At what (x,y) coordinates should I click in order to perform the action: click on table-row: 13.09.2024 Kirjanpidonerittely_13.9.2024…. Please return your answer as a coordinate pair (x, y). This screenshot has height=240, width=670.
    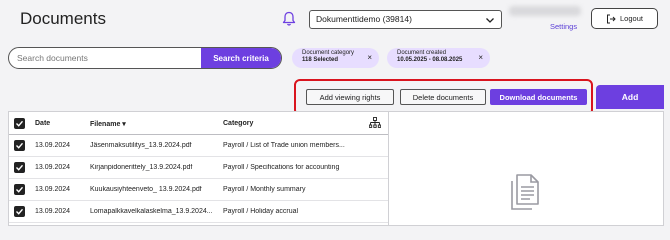
    Looking at the image, I should click on (198, 168).